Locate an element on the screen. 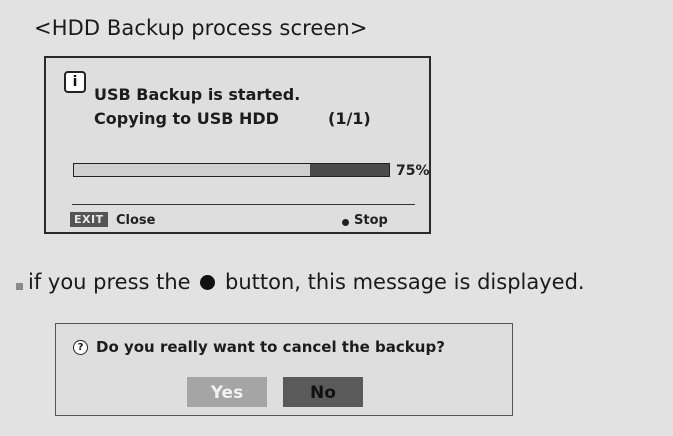 The image size is (673, 436). info-icon: i is located at coordinates (75, 82).